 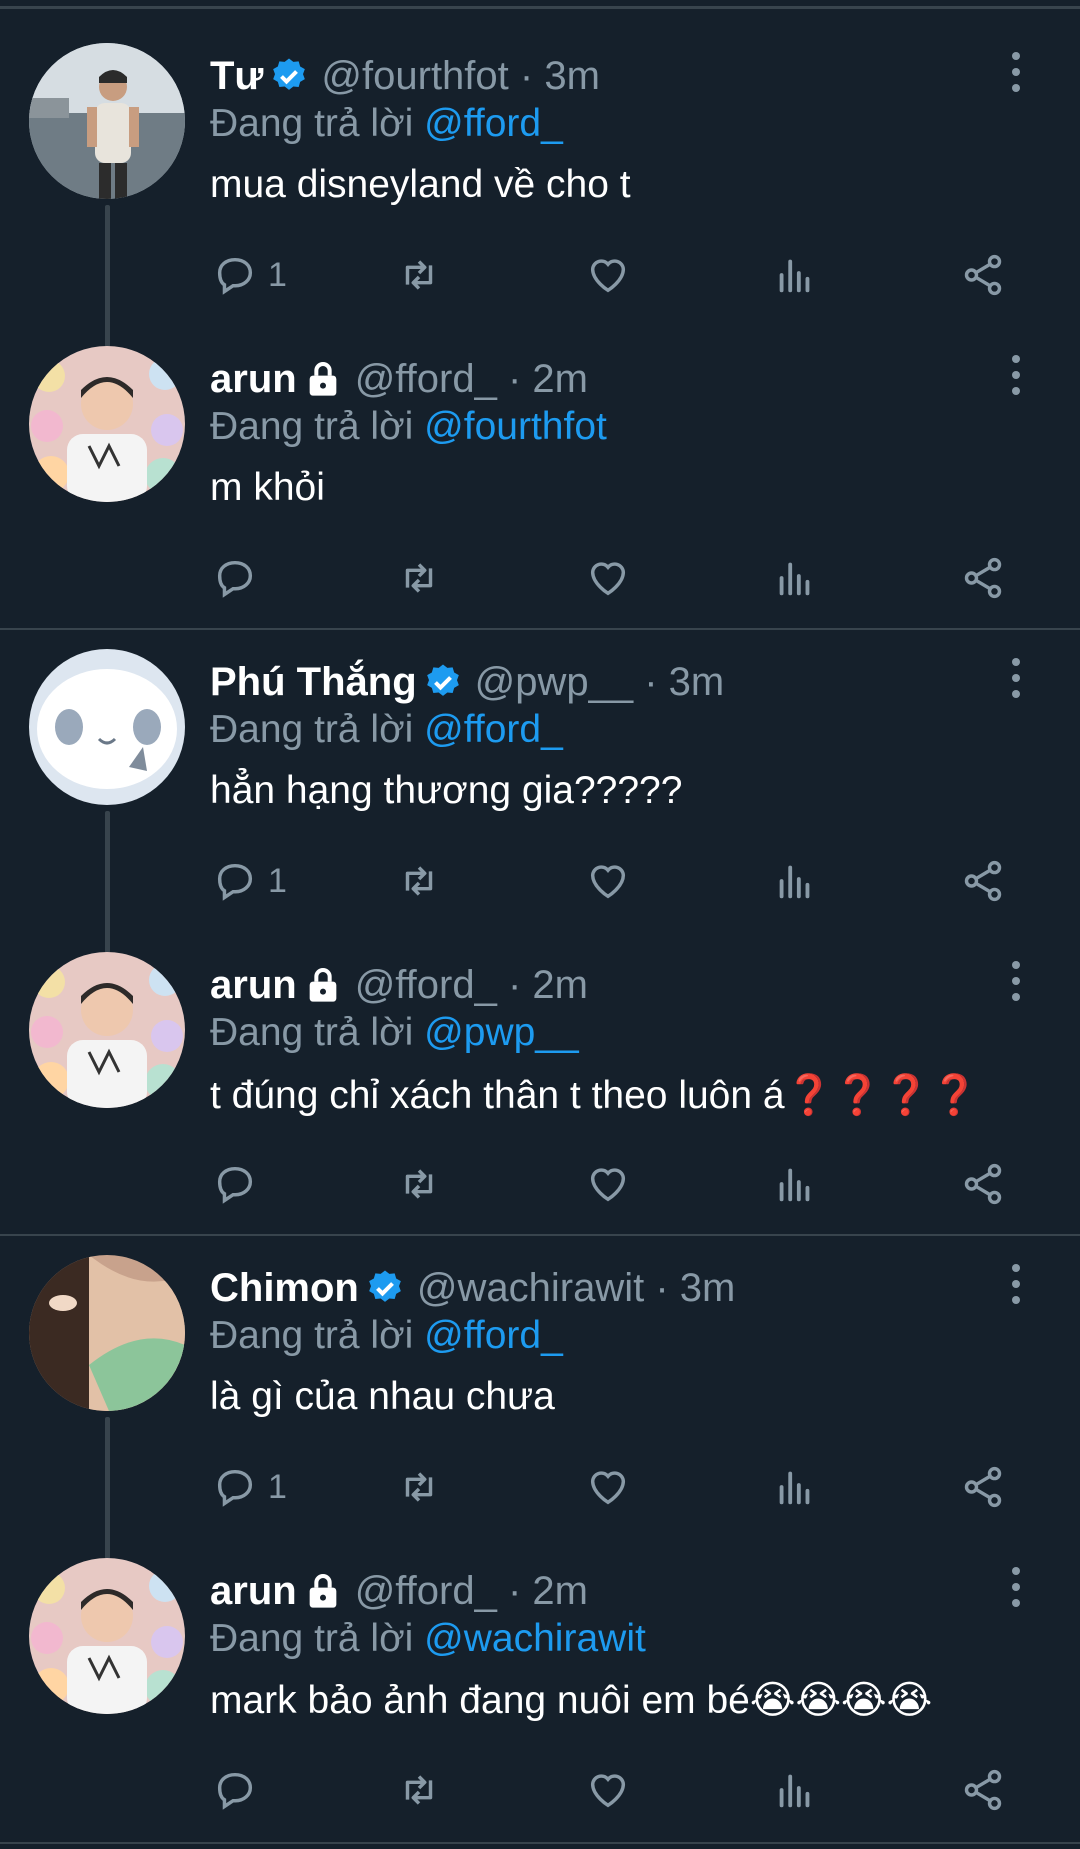 What do you see at coordinates (515, 426) in the screenshot?
I see `mention-link: @fourthfot` at bounding box center [515, 426].